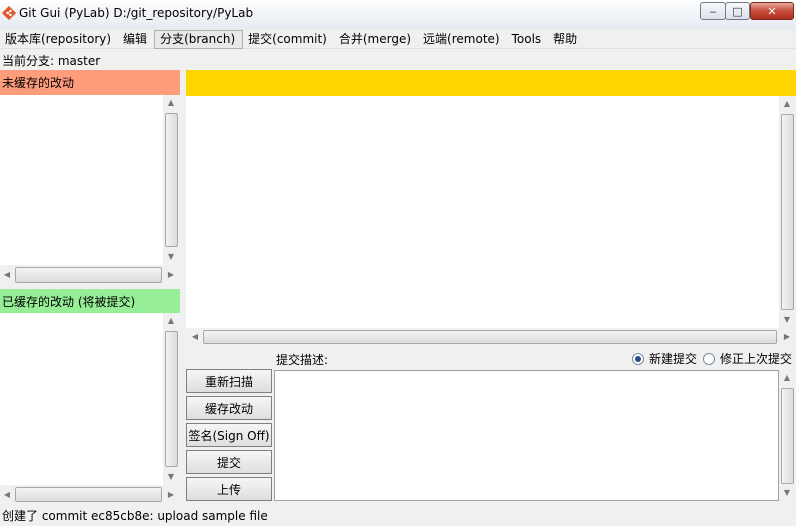 The image size is (796, 526). What do you see at coordinates (135, 516) in the screenshot?
I see `status-bar: 创建了 commit ec85cb8e: upload sample file` at bounding box center [135, 516].